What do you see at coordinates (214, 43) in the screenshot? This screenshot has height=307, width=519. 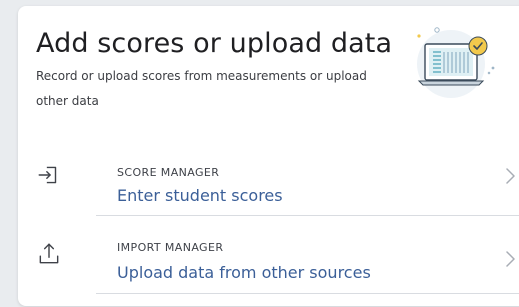 I see `card-title: Add scores or upload data` at bounding box center [214, 43].